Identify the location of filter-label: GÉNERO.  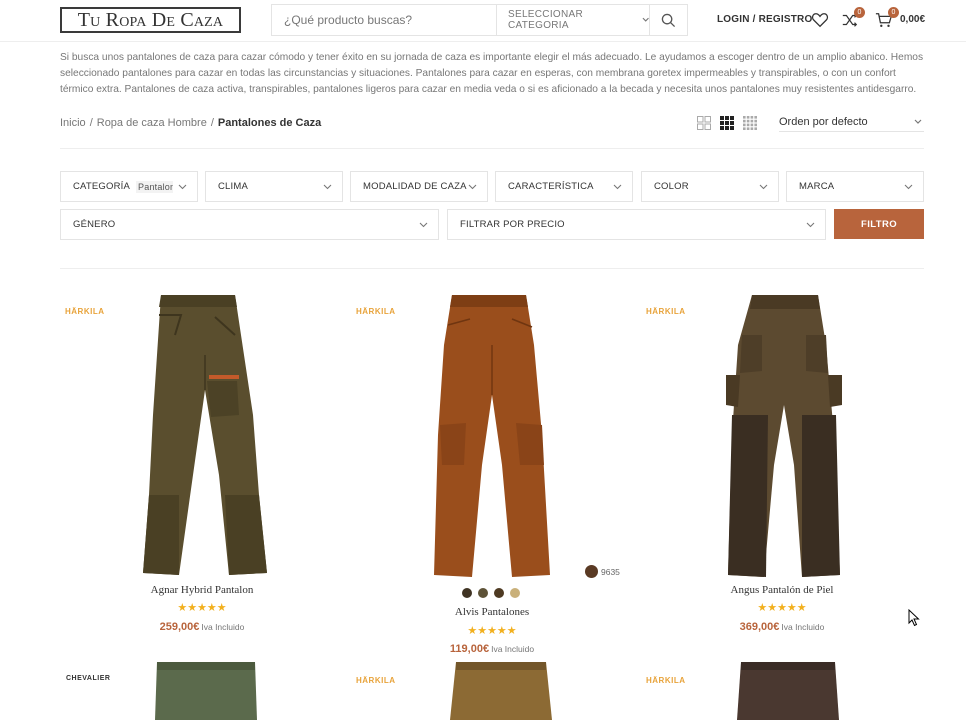
(94, 224).